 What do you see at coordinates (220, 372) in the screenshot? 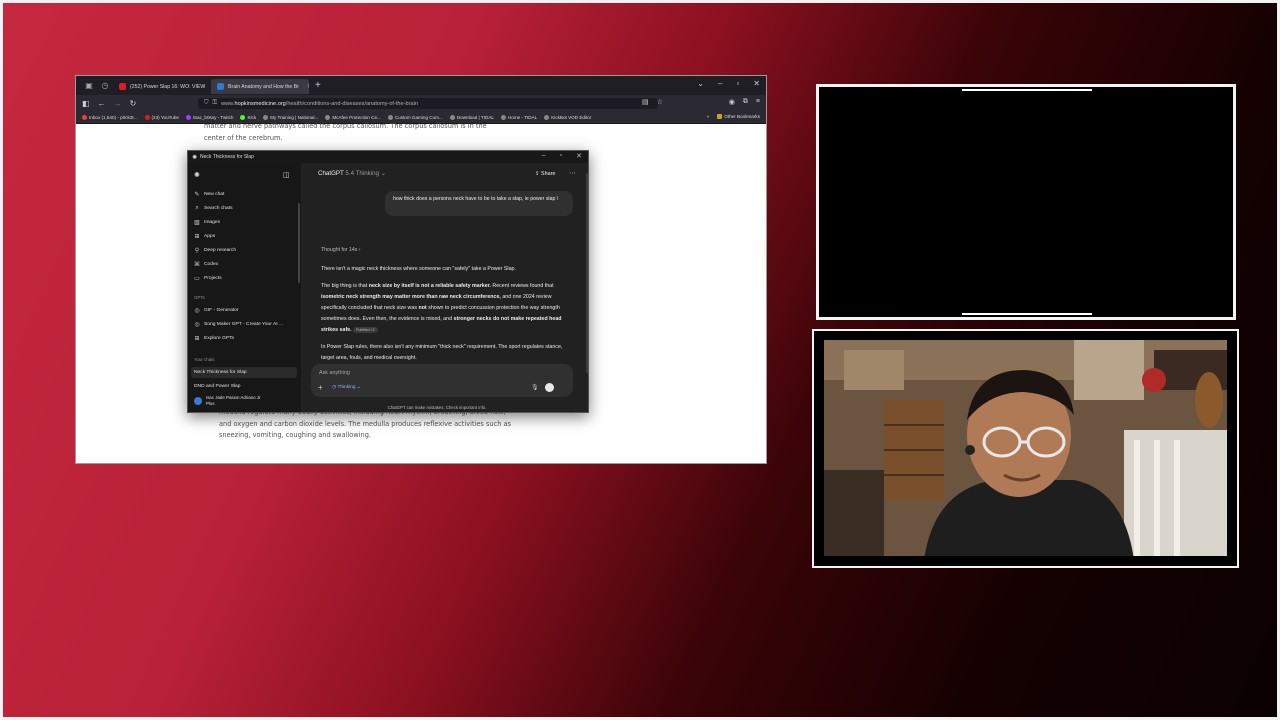
I see `chat-history-item: Neck Thickness for Slap` at bounding box center [220, 372].